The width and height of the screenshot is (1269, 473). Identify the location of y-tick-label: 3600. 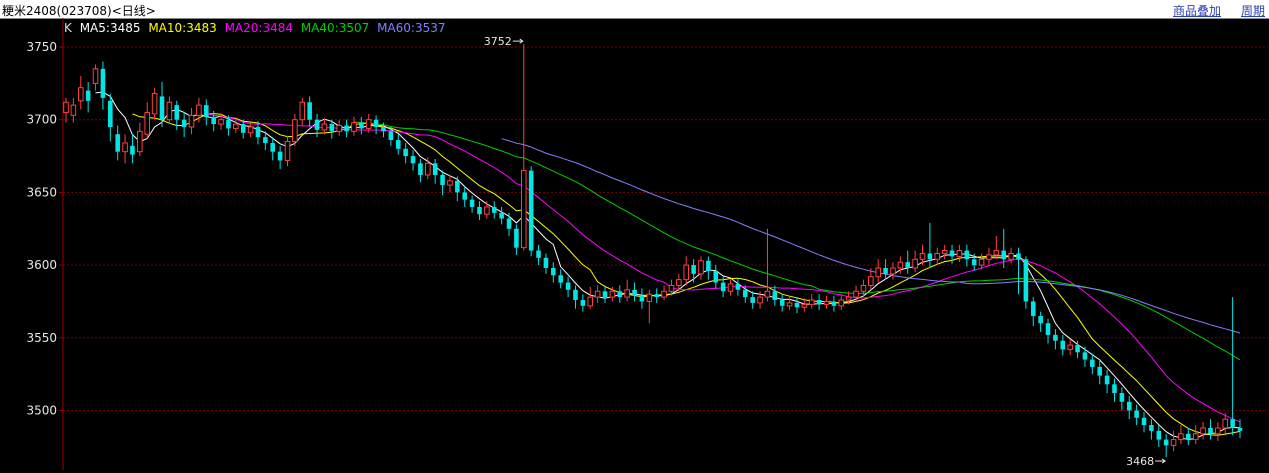
(41, 265).